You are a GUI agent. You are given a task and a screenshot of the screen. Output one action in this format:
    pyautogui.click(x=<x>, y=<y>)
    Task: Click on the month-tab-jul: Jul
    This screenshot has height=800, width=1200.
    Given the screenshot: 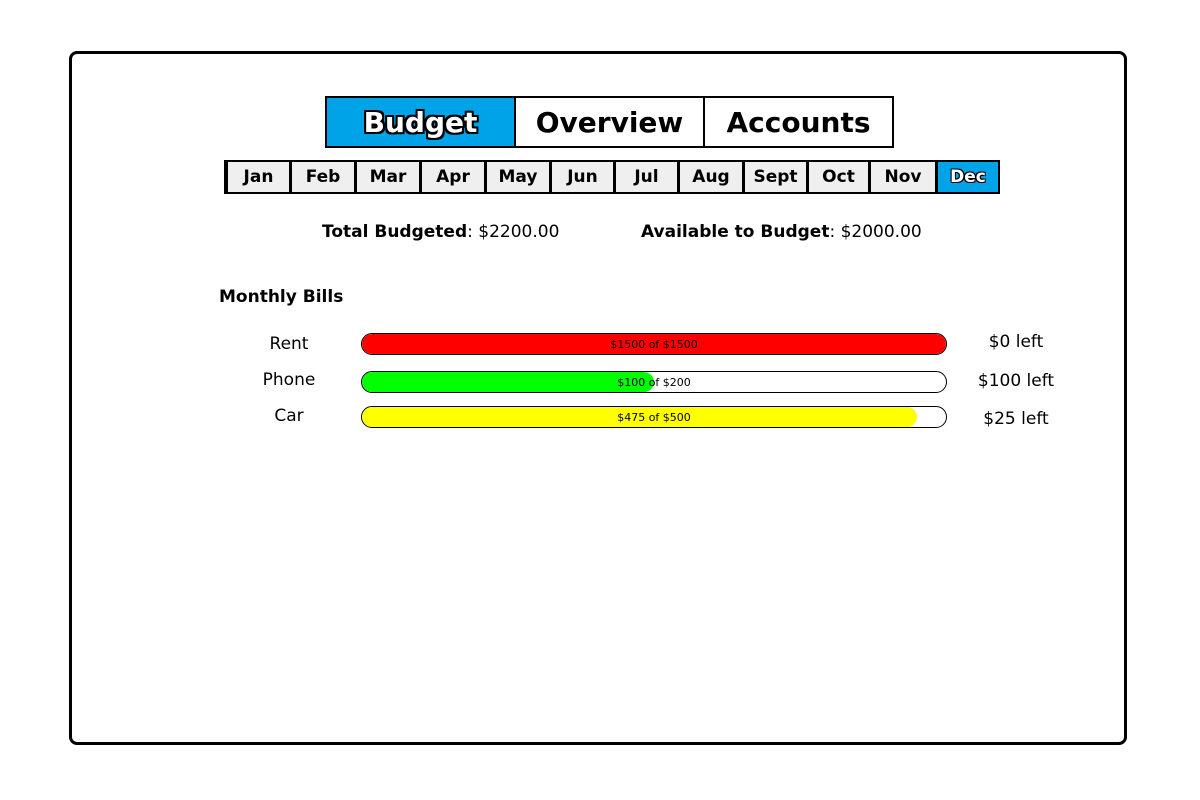 What is the action you would take?
    pyautogui.click(x=646, y=177)
    